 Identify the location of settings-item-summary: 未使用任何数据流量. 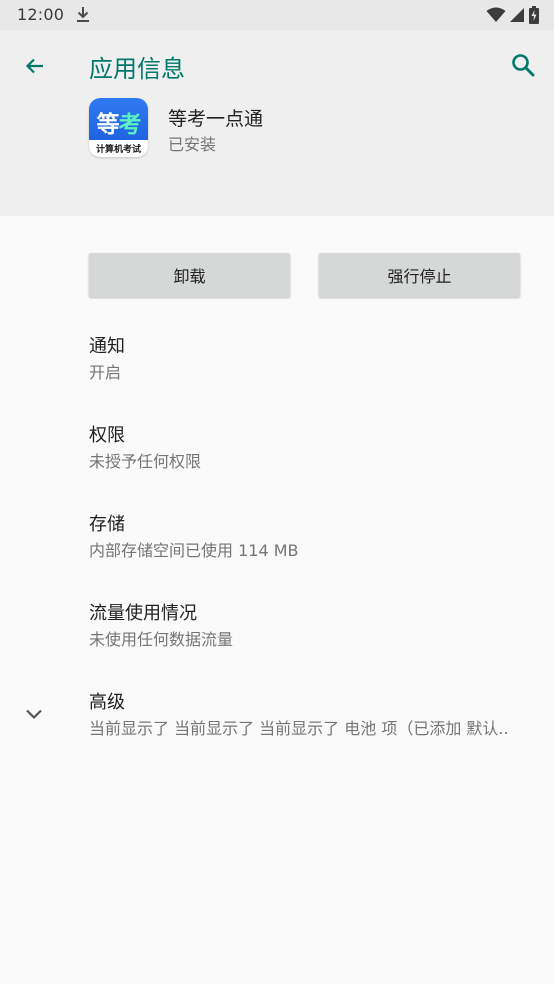
(161, 639).